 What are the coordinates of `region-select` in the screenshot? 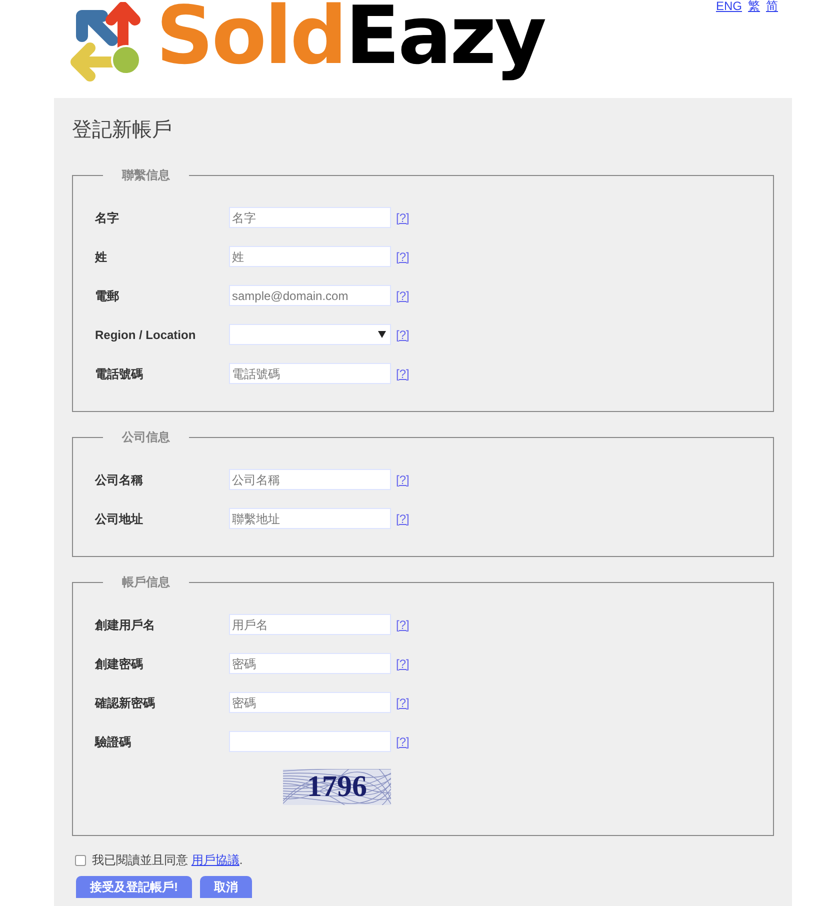 It's located at (310, 334).